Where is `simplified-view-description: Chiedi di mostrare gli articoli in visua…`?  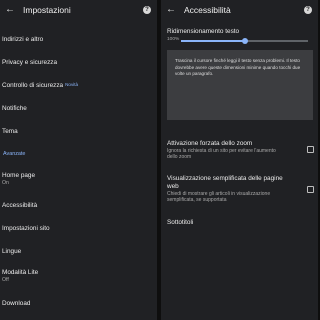 simplified-view-description: Chiedi di mostrare gli articoli in visua… is located at coordinates (219, 197).